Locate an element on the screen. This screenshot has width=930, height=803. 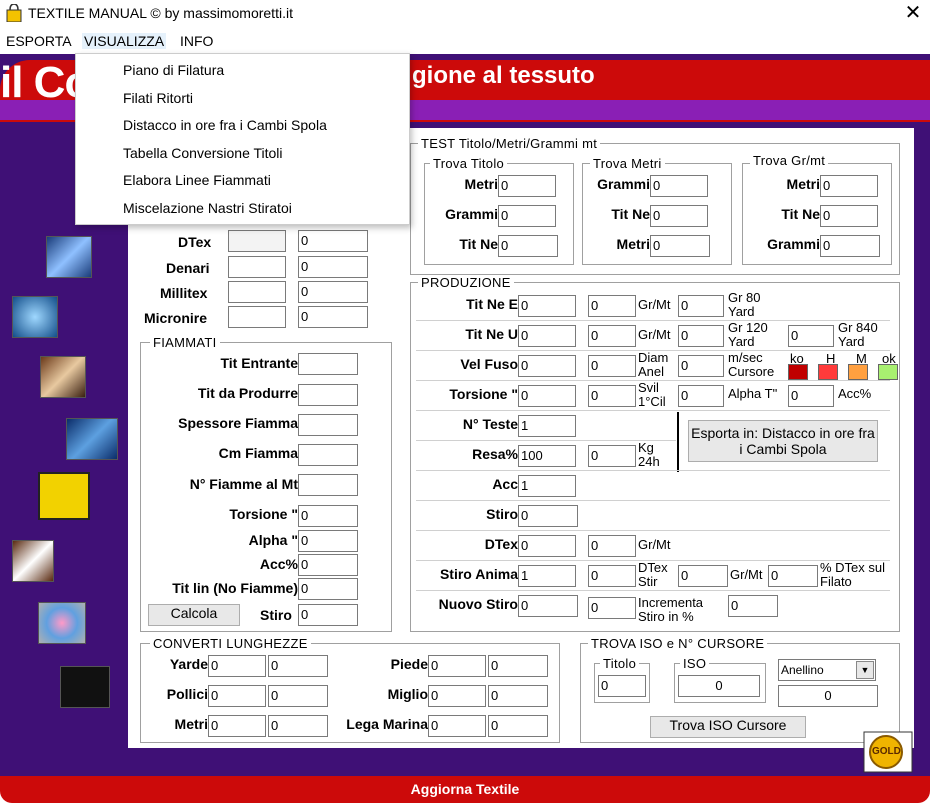
menu-miscelazione: Miscelazione Nastri Stiratoi is located at coordinates (207, 208).